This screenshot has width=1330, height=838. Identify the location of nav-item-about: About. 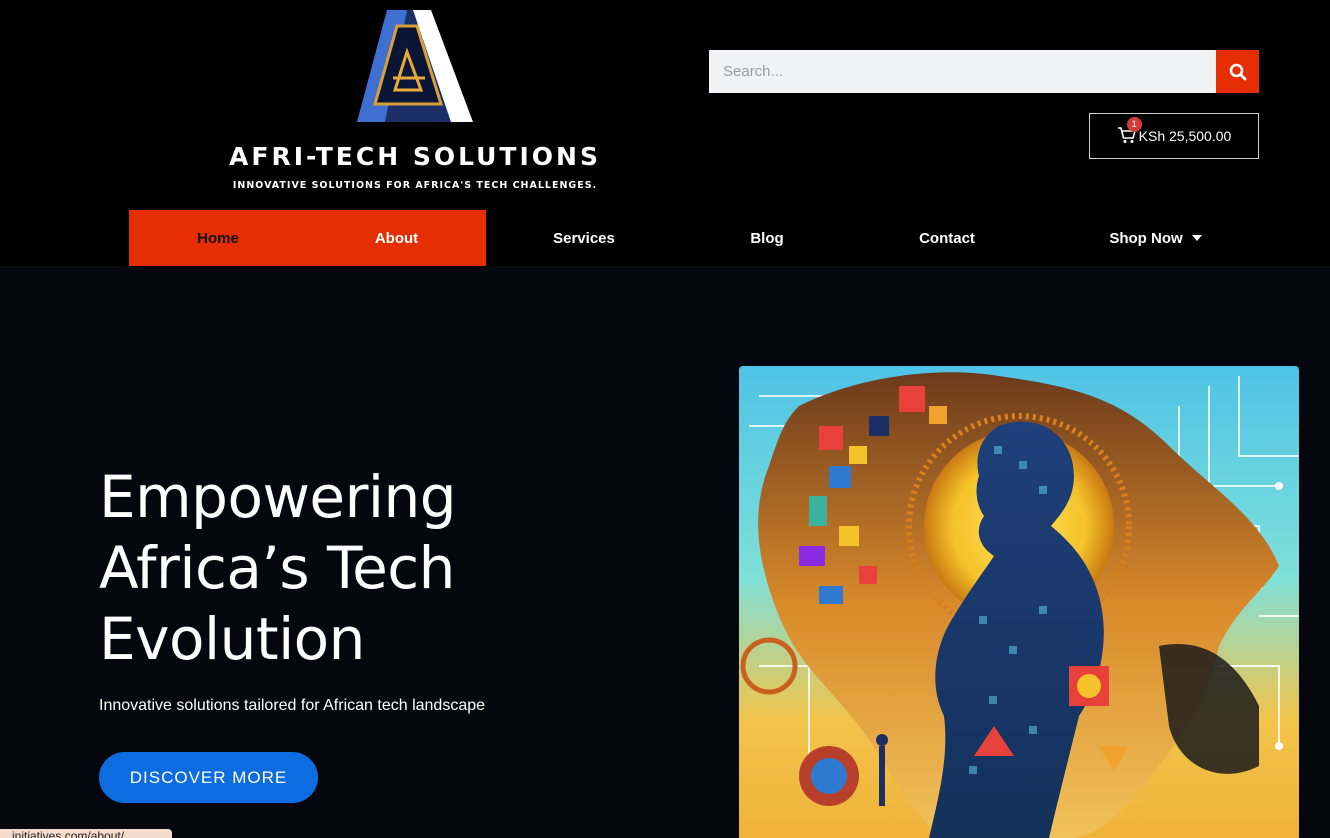
(396, 238).